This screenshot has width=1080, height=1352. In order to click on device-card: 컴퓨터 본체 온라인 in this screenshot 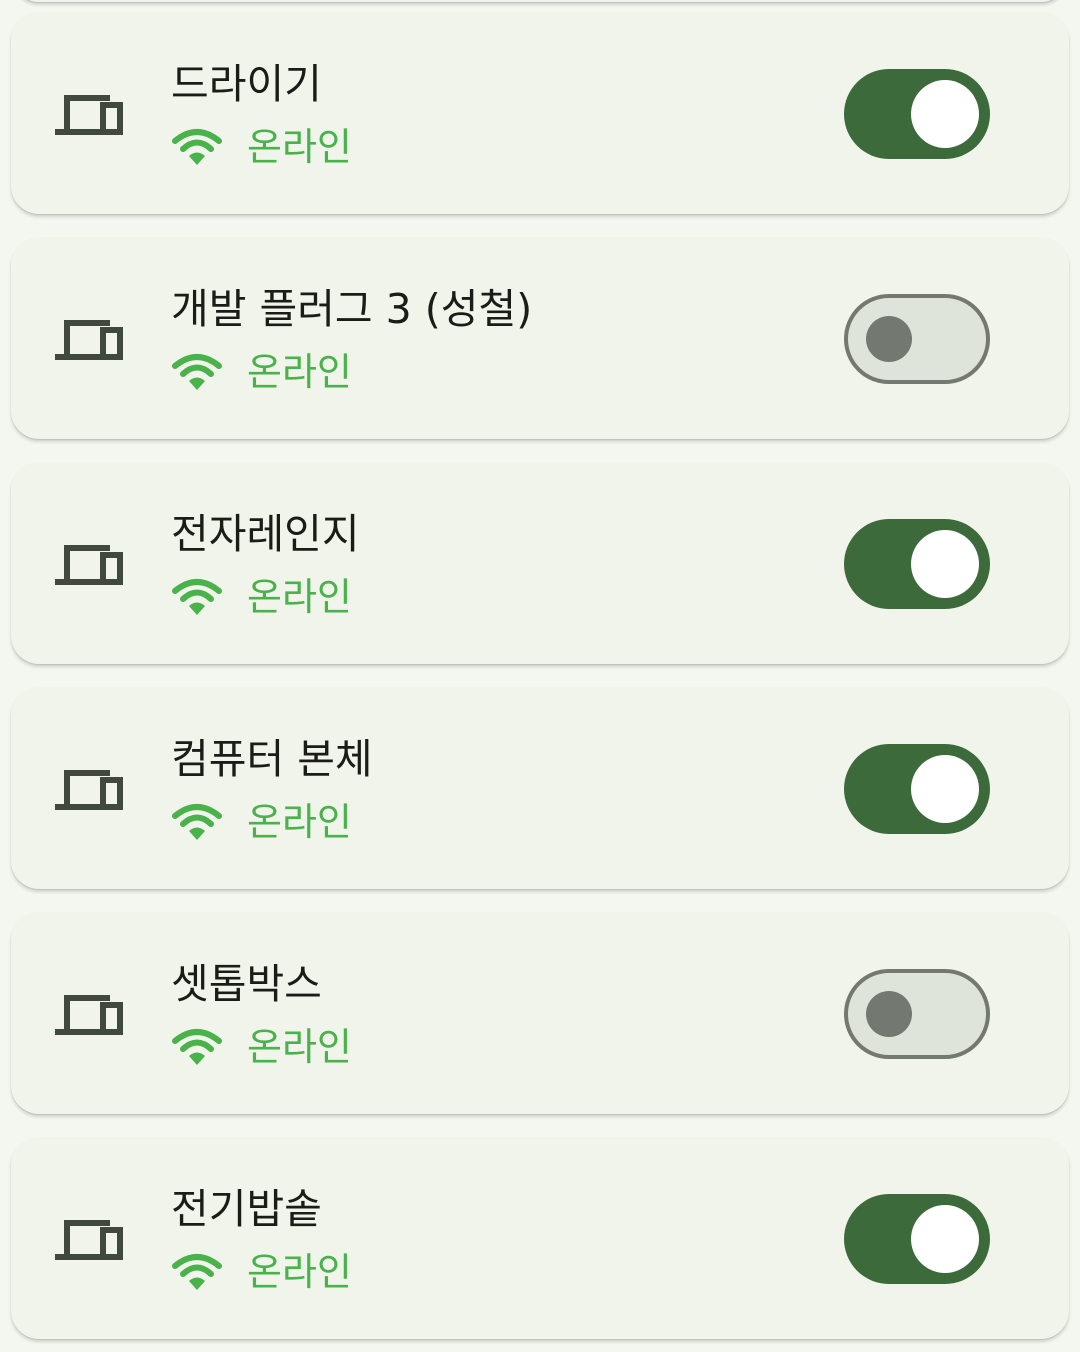, I will do `click(540, 788)`.